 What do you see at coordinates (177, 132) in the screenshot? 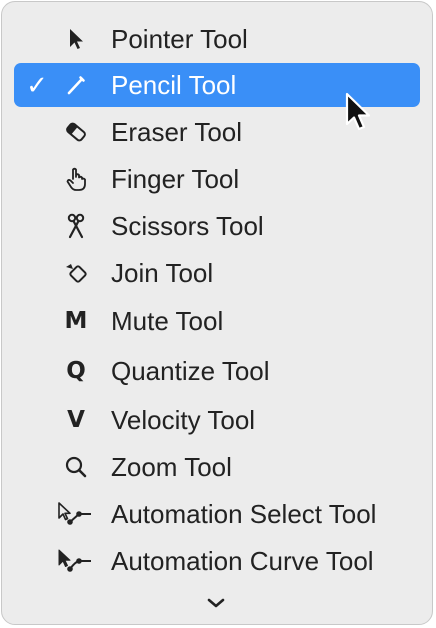
I see `menu-item-label: Eraser Tool` at bounding box center [177, 132].